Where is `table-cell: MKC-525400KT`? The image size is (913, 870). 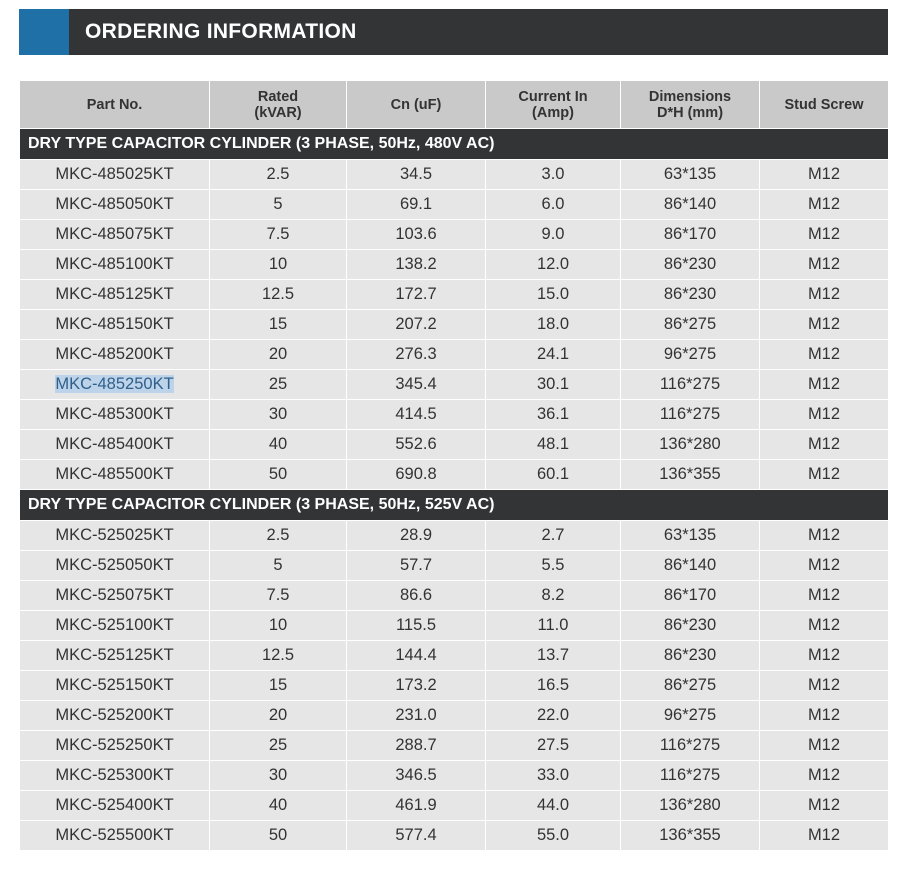 table-cell: MKC-525400KT is located at coordinates (114, 805).